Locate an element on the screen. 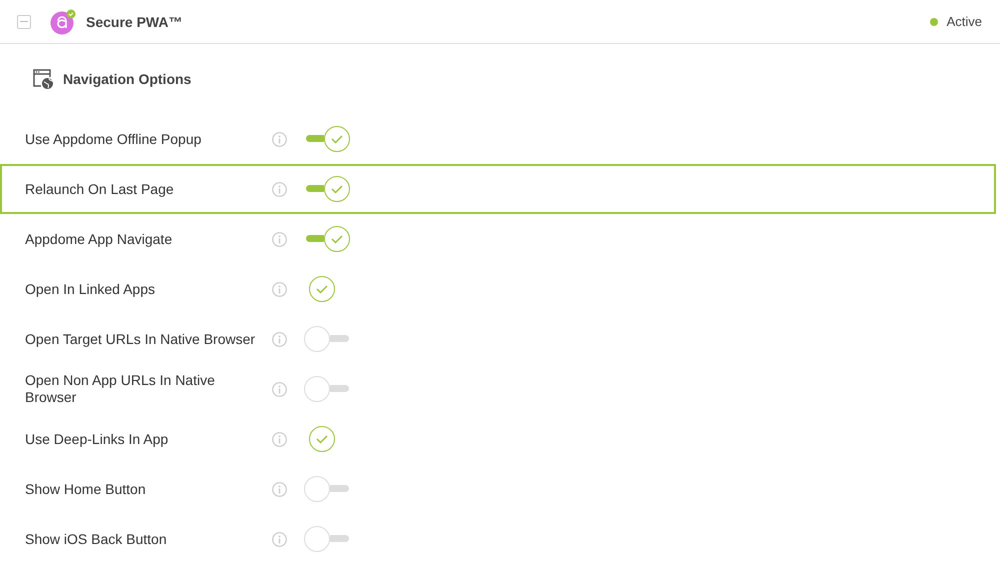  option-label: Appdome App Navigate is located at coordinates (99, 239).